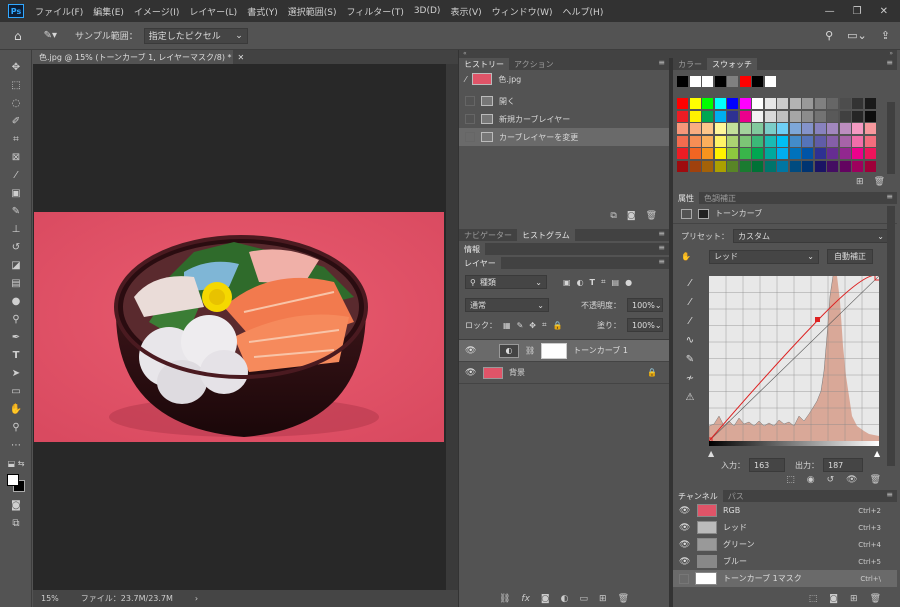 This screenshot has width=900, height=607. I want to click on auto-button: 自動補正, so click(850, 256).